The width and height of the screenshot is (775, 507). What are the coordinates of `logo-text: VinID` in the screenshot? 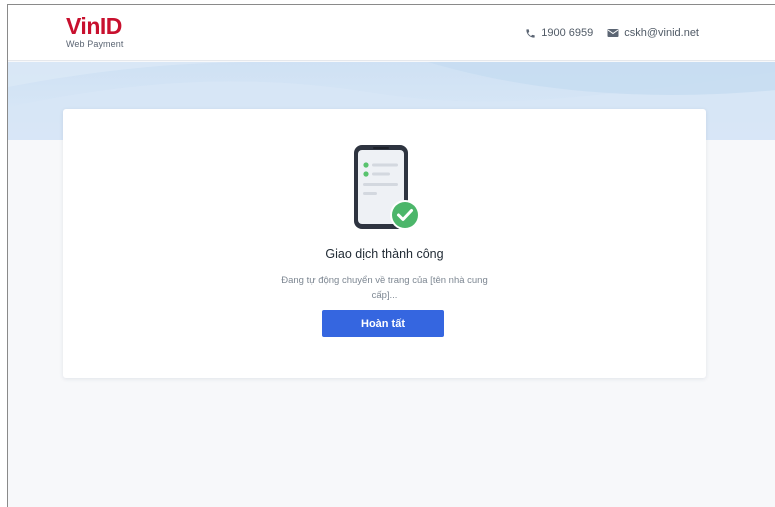 It's located at (94, 26).